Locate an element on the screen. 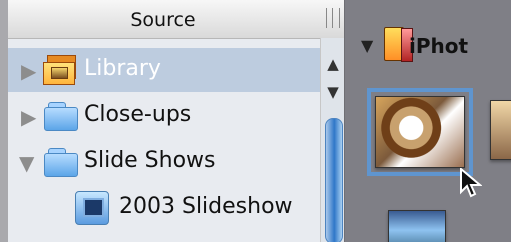 The height and width of the screenshot is (242, 511). album-disclosure-icon: ▼ is located at coordinates (367, 46).